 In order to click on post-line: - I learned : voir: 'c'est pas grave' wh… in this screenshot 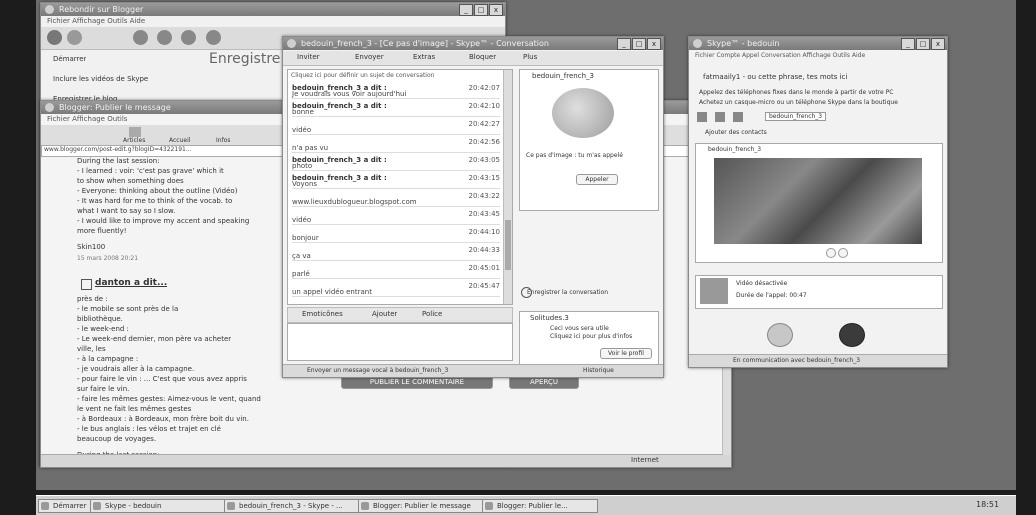, I will do `click(150, 171)`.